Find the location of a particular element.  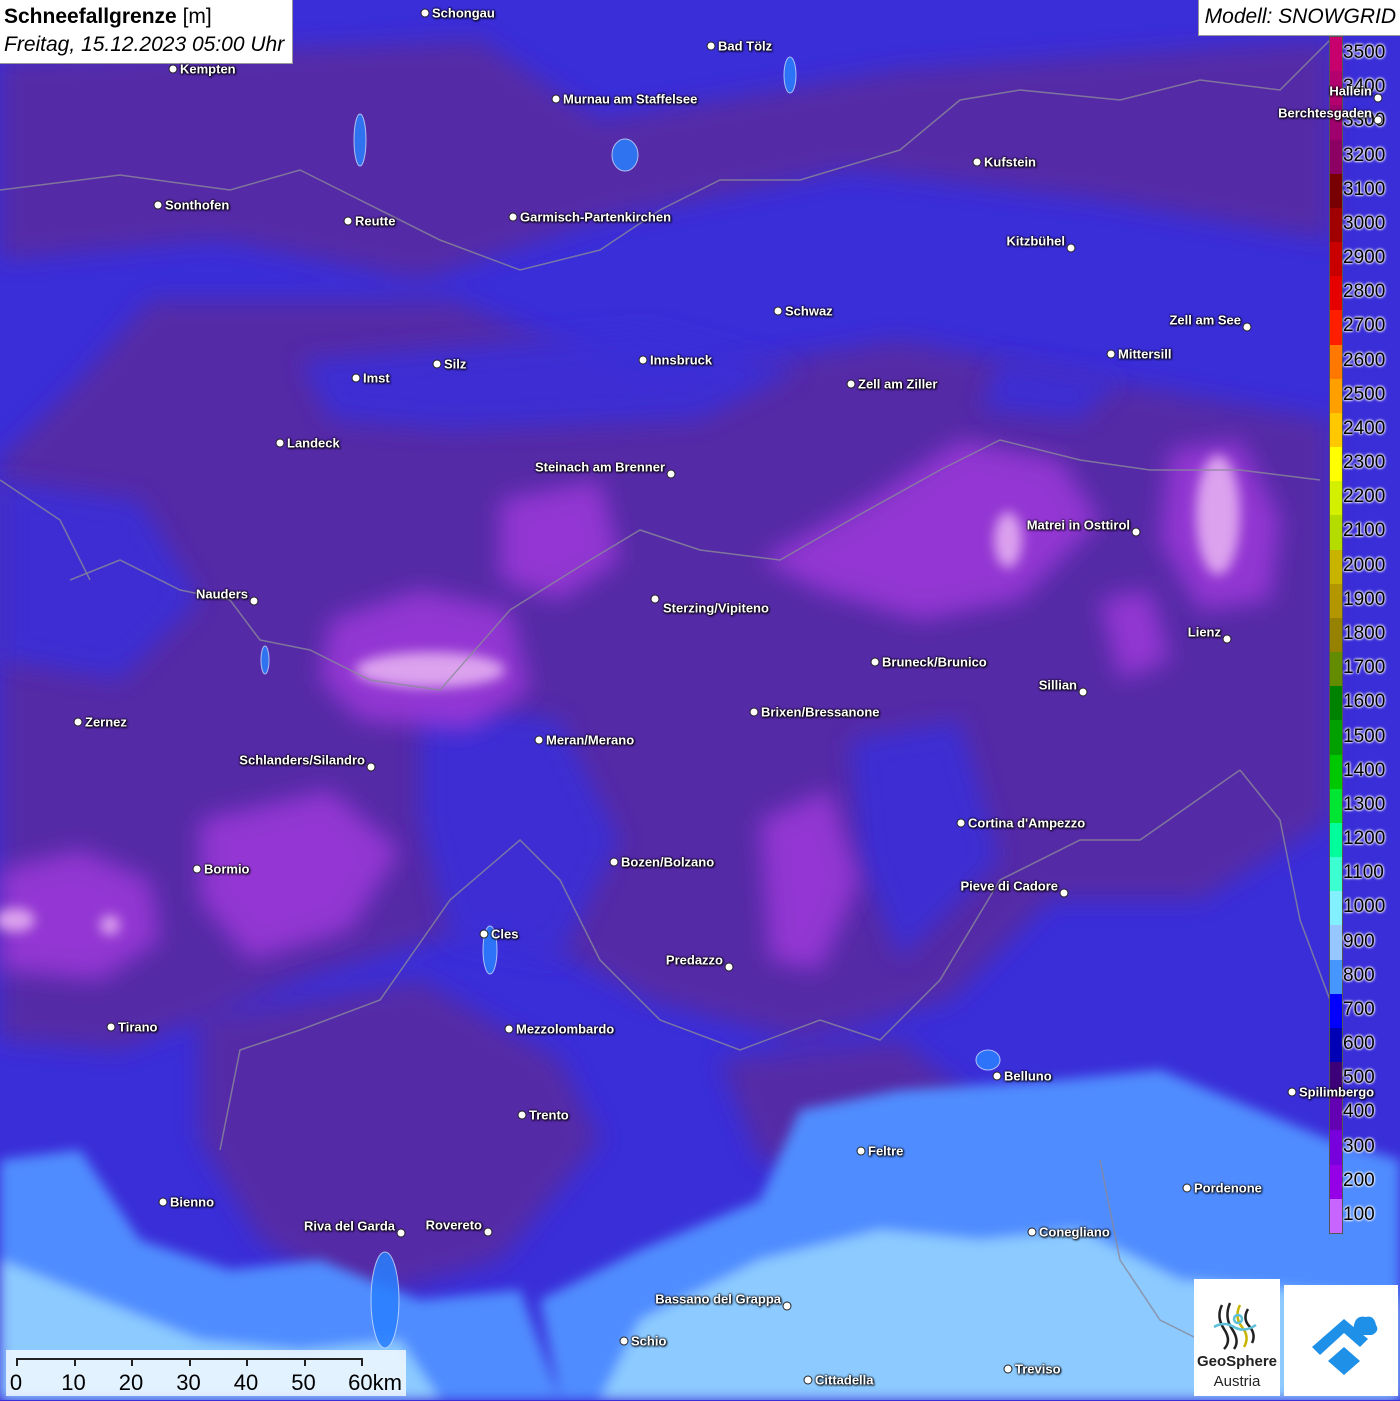

city-label: Bad Tölz is located at coordinates (745, 46).